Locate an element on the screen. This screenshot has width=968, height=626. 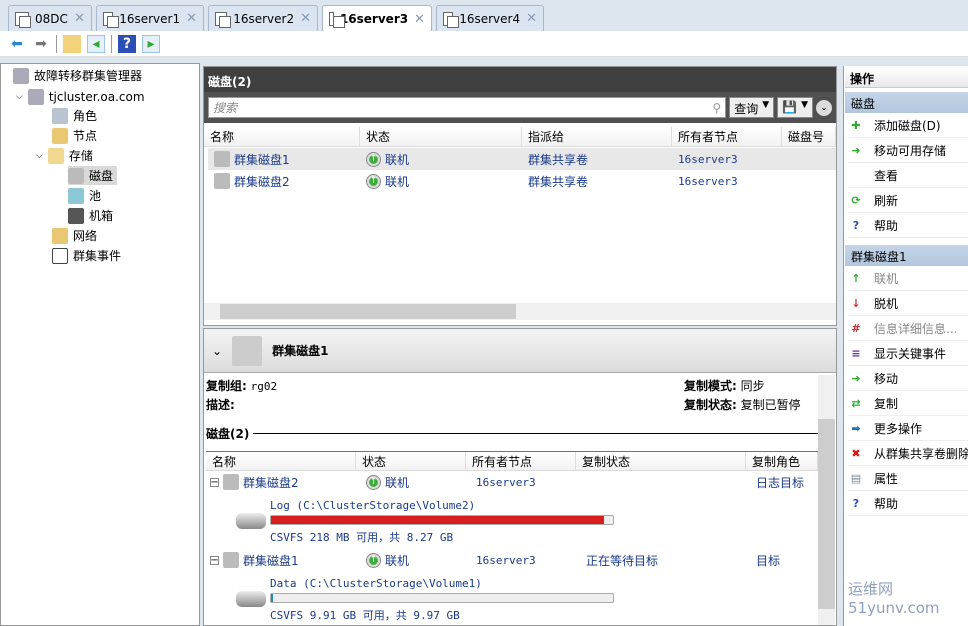
action-item: ▤ 属性 is located at coordinates (908, 479).